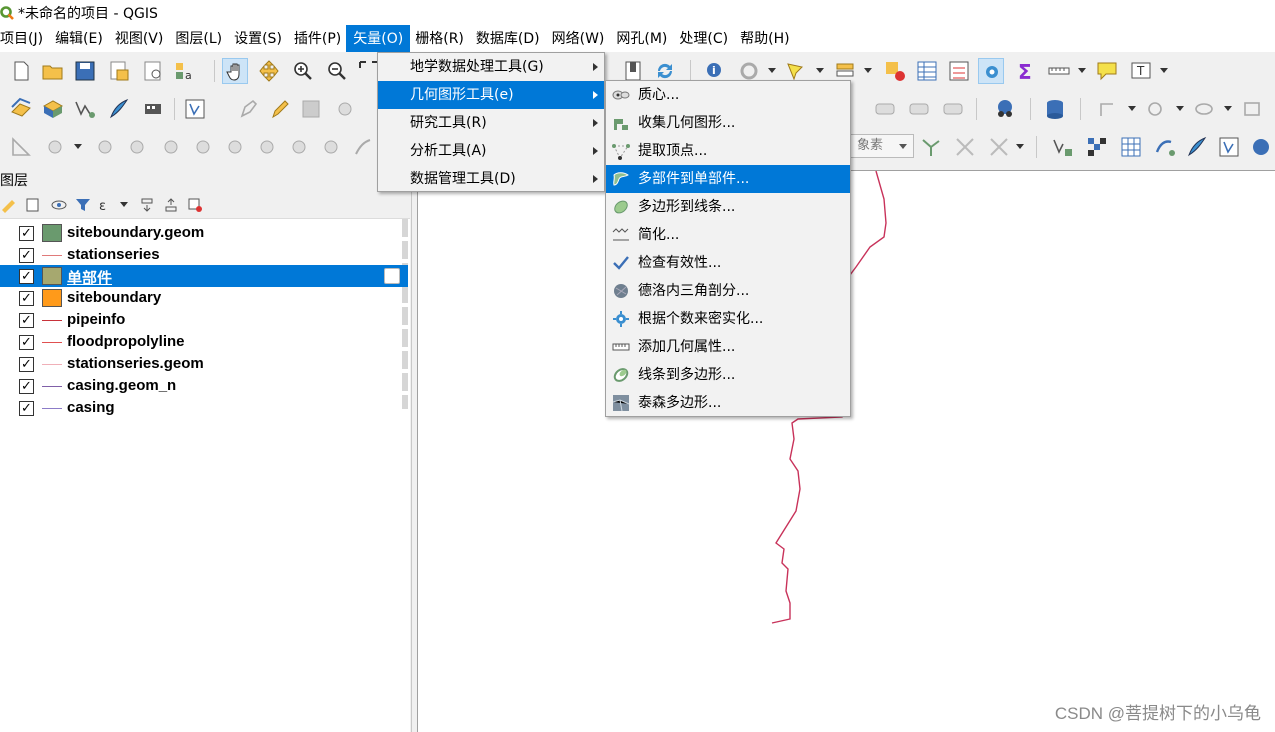  I want to click on menu-settings: 设置(S), so click(258, 39).